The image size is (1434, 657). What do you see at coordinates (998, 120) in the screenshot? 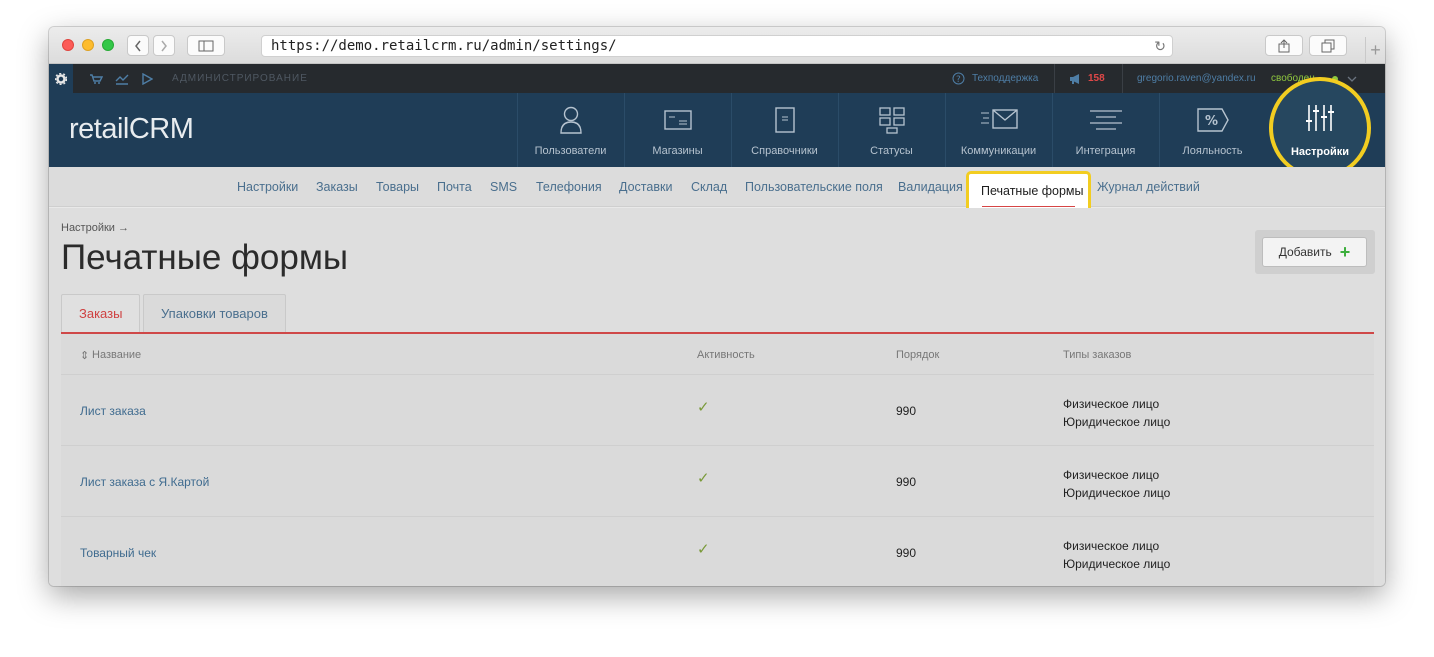
I see `envelope-icon` at bounding box center [998, 120].